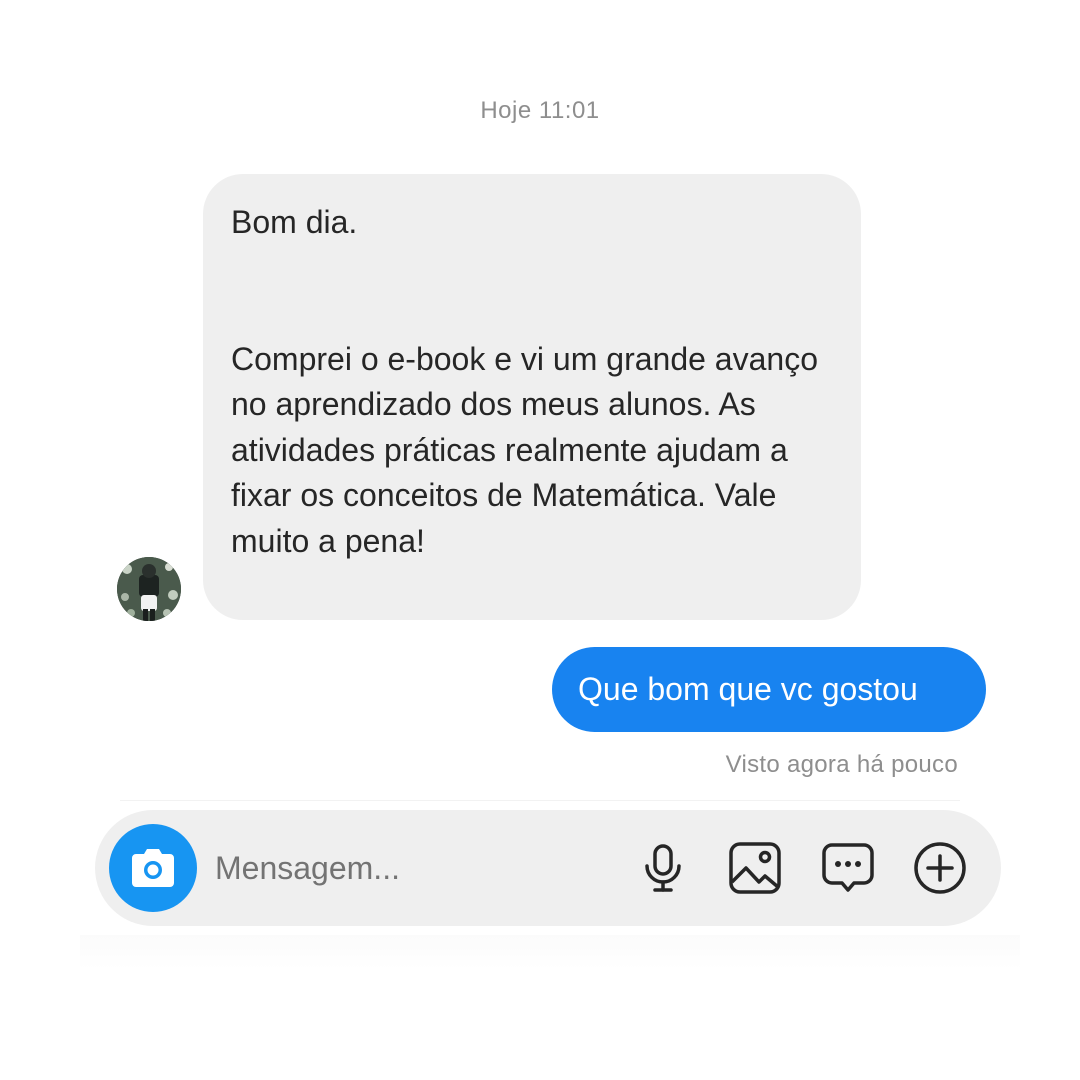 Image resolution: width=1080 pixels, height=1080 pixels. I want to click on more-options-button, so click(940, 868).